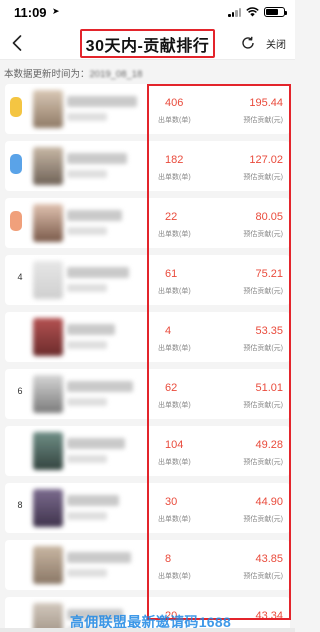 Image resolution: width=320 pixels, height=632 pixels. I want to click on list-item: 4 61 出单数(单) 75.21 预估贡献(元), so click(147, 280).